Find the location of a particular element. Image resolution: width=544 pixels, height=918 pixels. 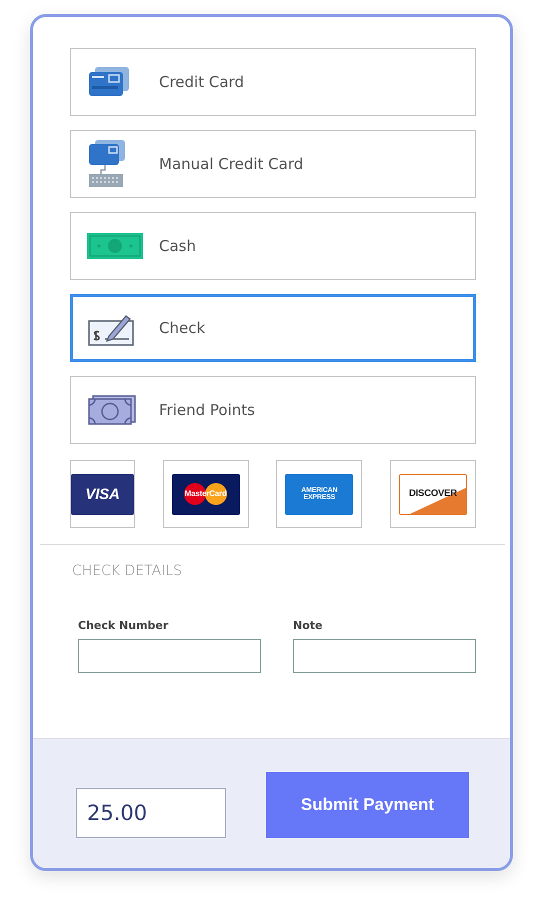

amount-field: 25.00 is located at coordinates (151, 813).